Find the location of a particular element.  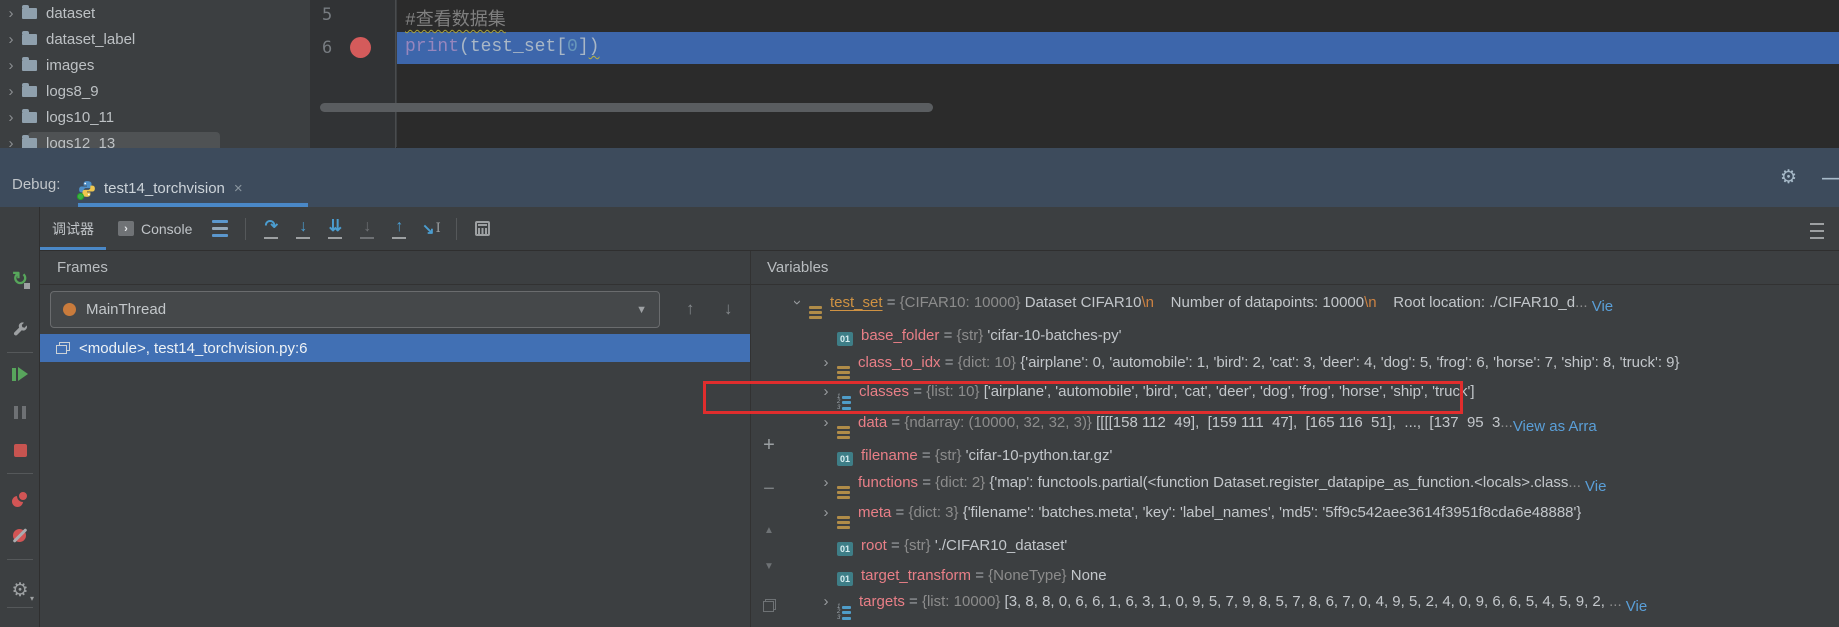

code-token: print is located at coordinates (432, 47).